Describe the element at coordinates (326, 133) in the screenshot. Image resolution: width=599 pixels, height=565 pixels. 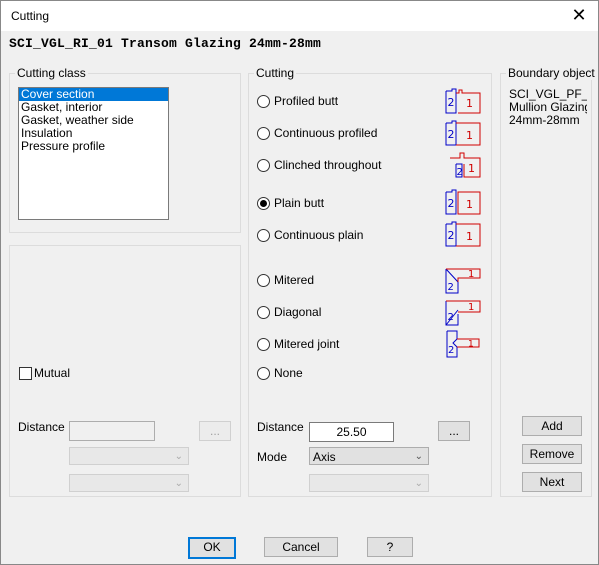
I see `radio-label: Continuous profiled` at that location.